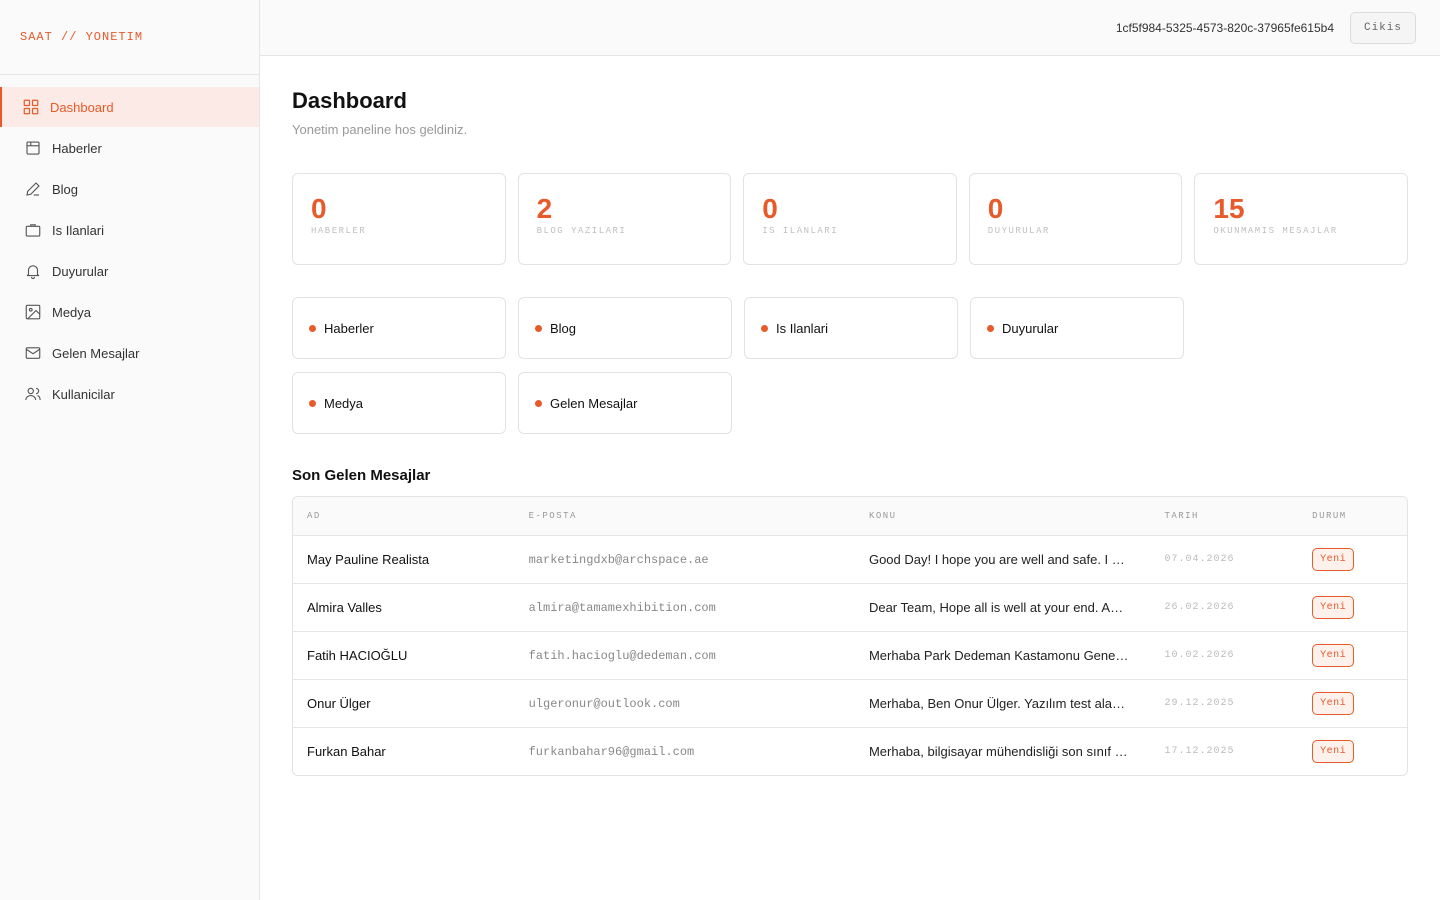 The width and height of the screenshot is (1440, 900). What do you see at coordinates (77, 148) in the screenshot?
I see `sidebar-item-label: Haberler` at bounding box center [77, 148].